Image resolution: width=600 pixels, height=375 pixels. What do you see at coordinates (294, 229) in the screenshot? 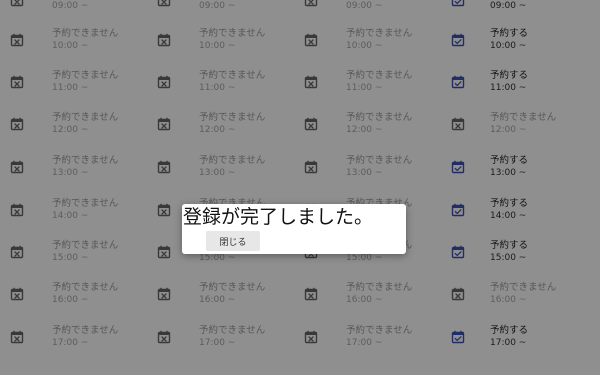
I see `registration-complete-dialog: 登録が完了しました。 閉じる` at bounding box center [294, 229].